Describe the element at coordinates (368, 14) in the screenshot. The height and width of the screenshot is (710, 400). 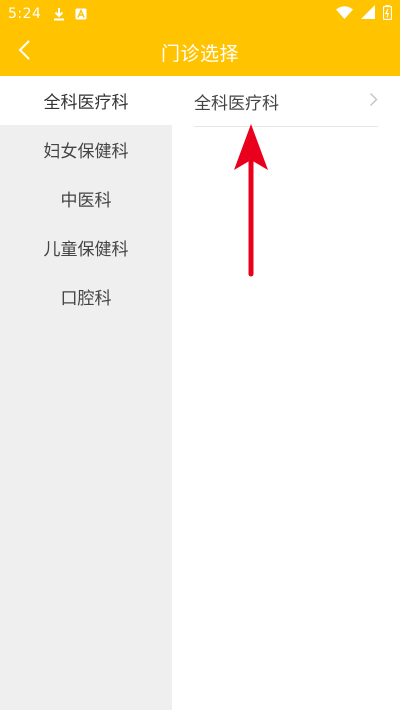
I see `signal-icon` at that location.